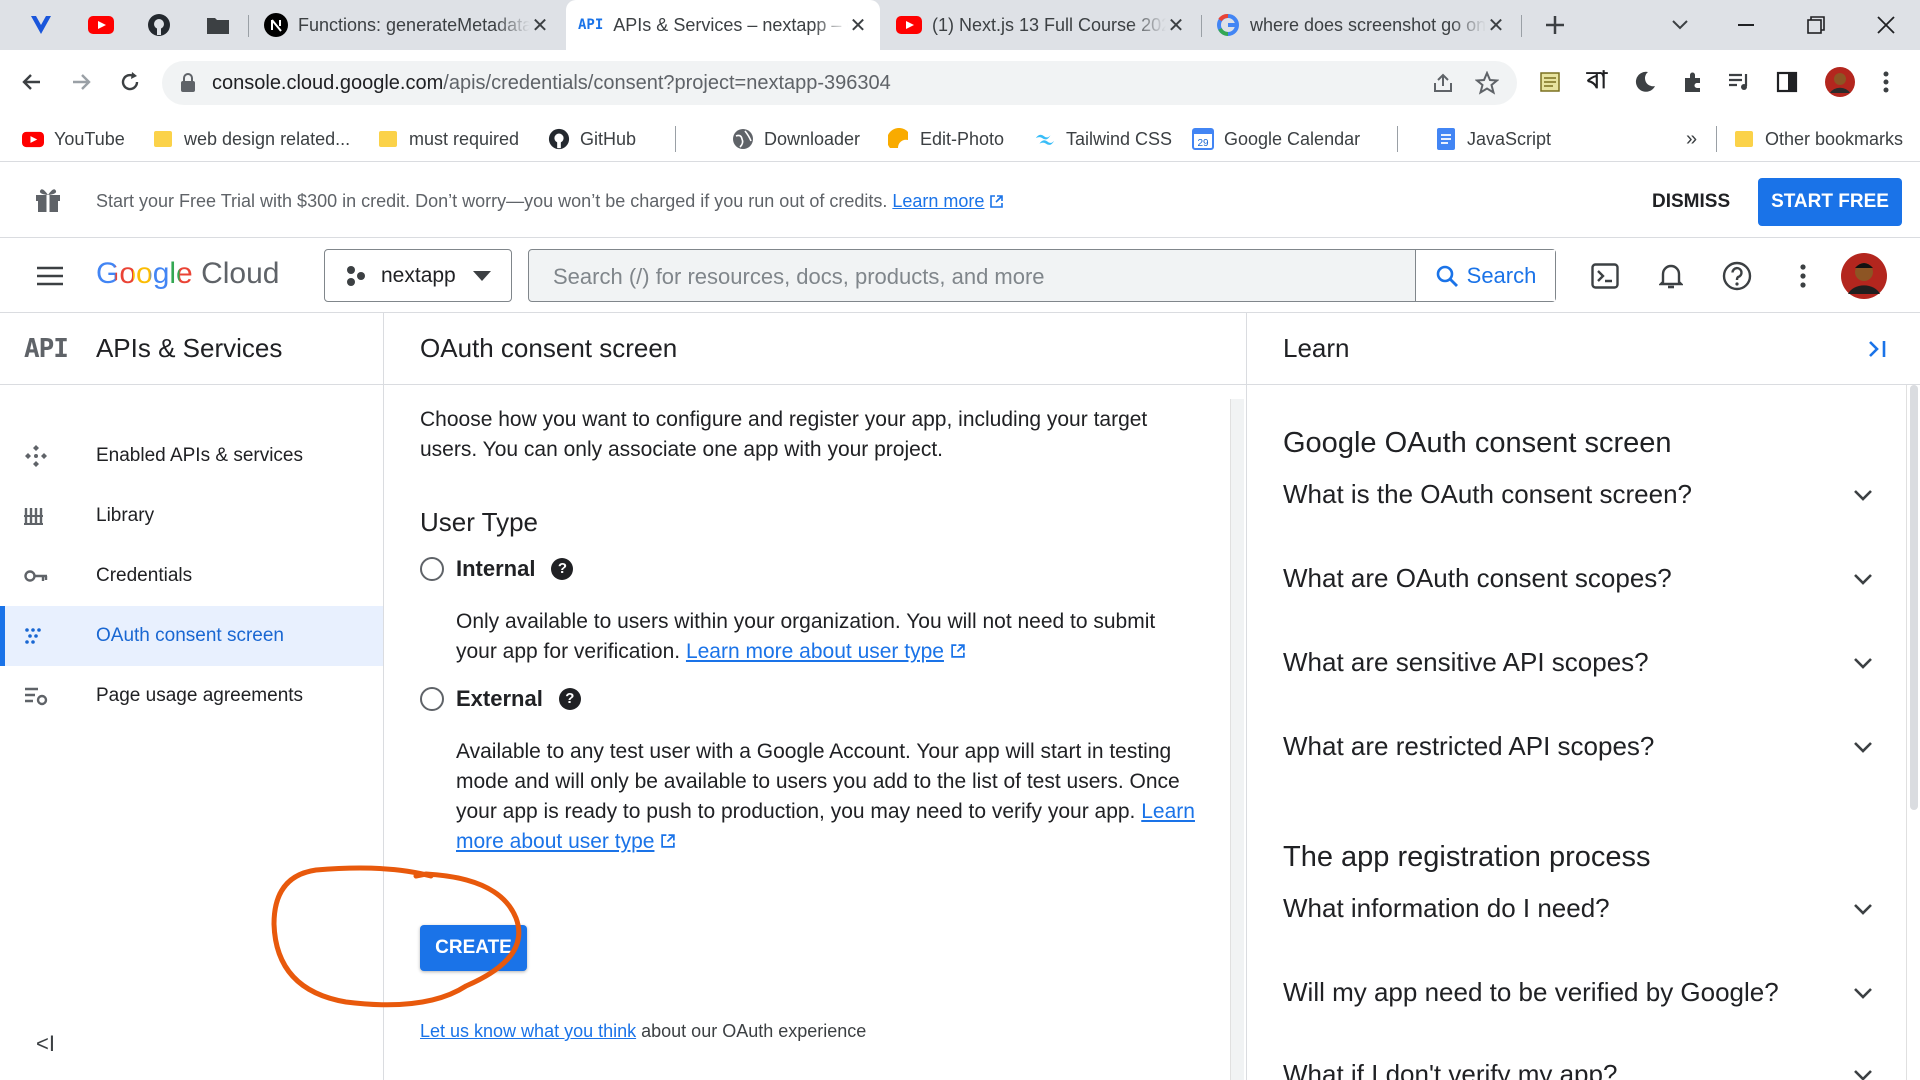  Describe the element at coordinates (1605, 276) in the screenshot. I see `cloud-shell-button` at that location.